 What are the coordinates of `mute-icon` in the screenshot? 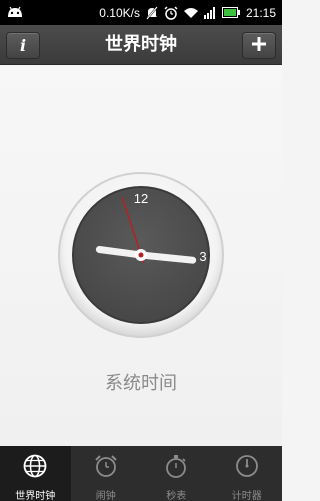 It's located at (152, 12).